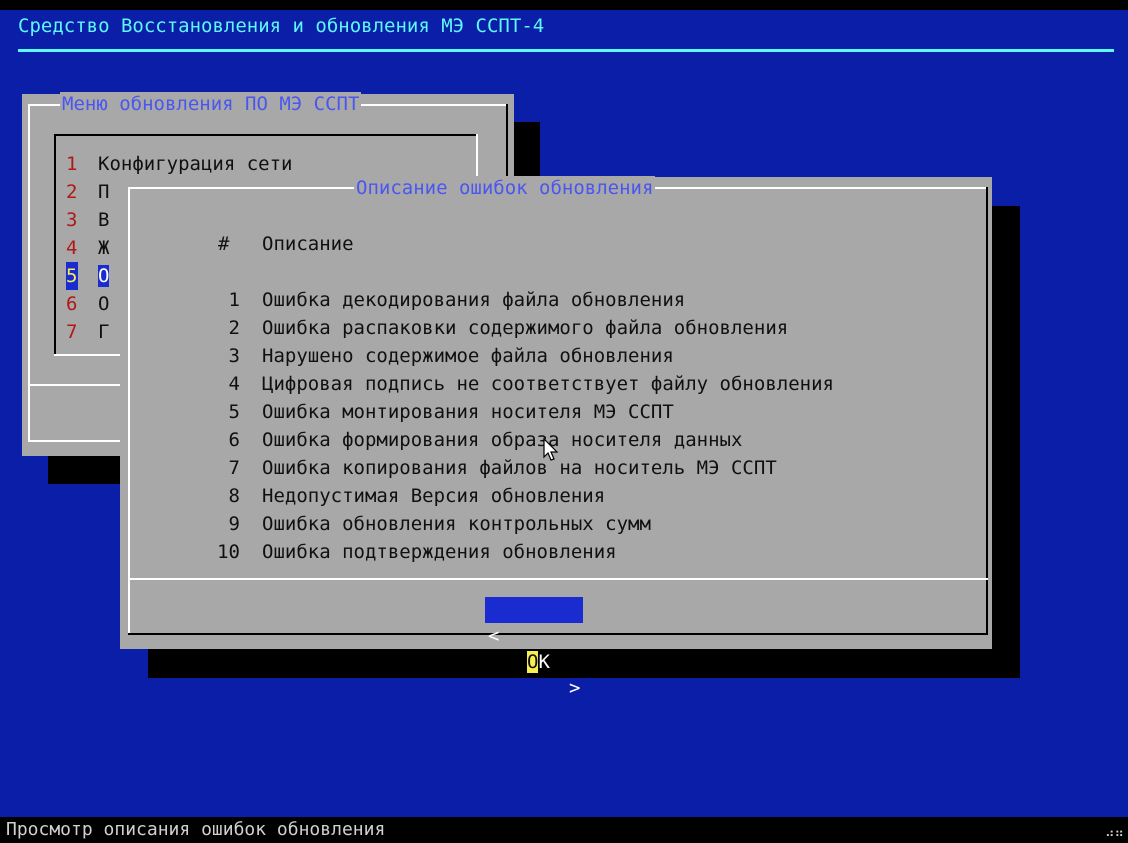 This screenshot has height=843, width=1128. I want to click on status-text: Просмотр описания ошибок обновления, so click(196, 829).